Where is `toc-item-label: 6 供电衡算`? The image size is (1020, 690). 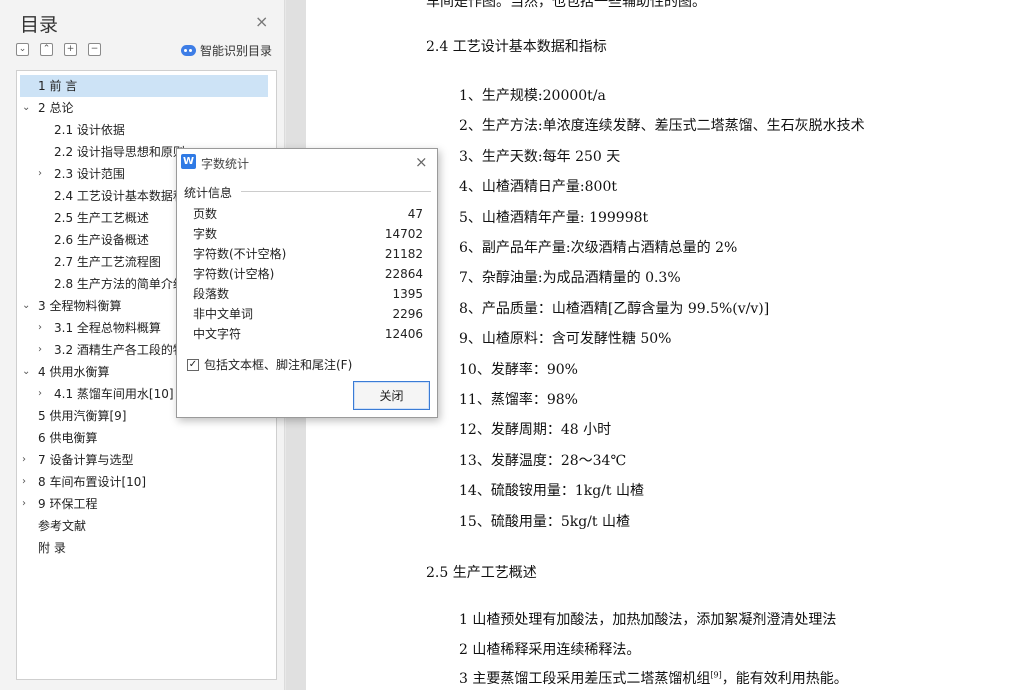
toc-item-label: 6 供电衡算 is located at coordinates (68, 438).